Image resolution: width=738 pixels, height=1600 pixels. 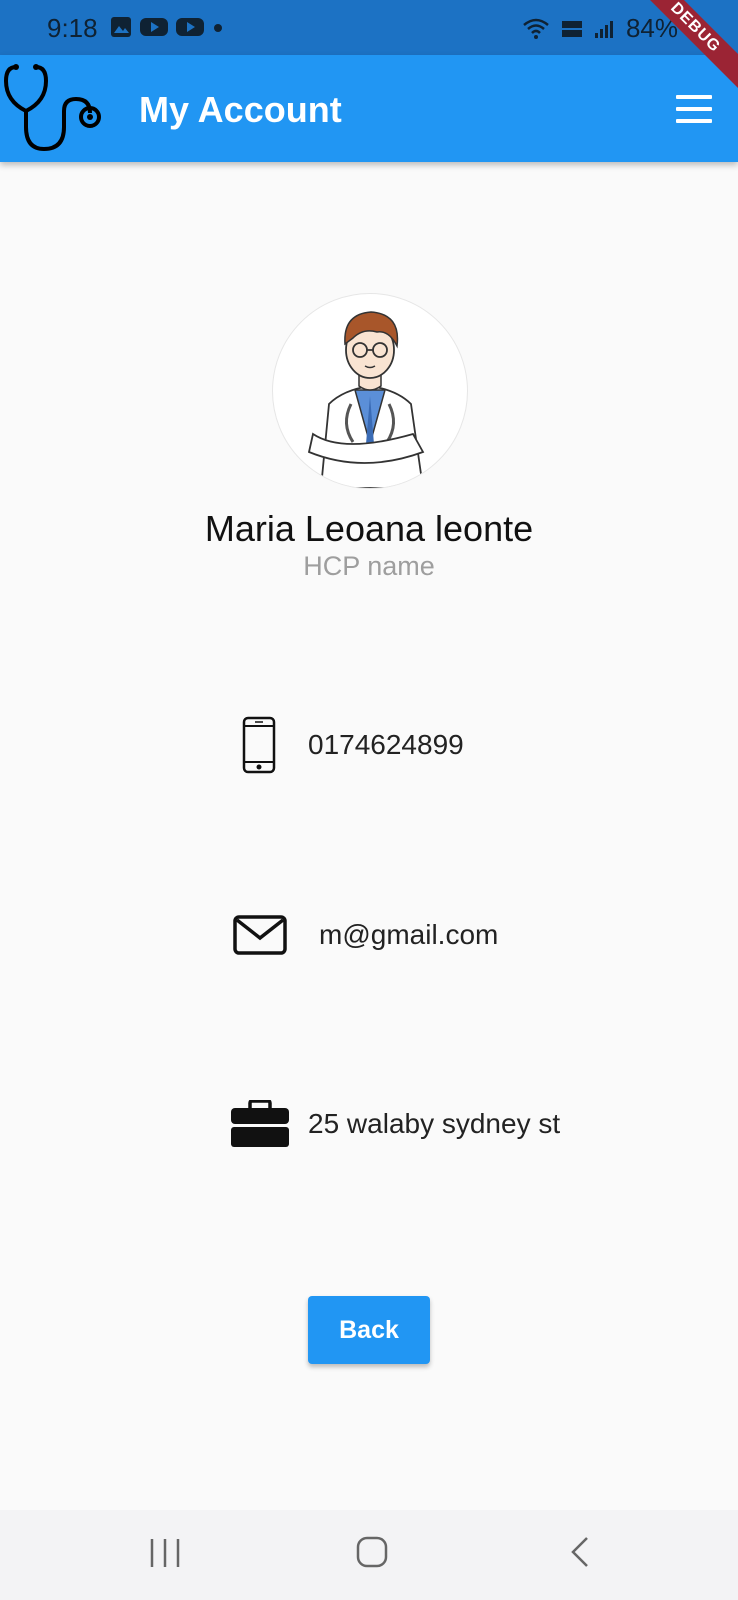 I want to click on status-notification-icons, so click(x=167, y=27).